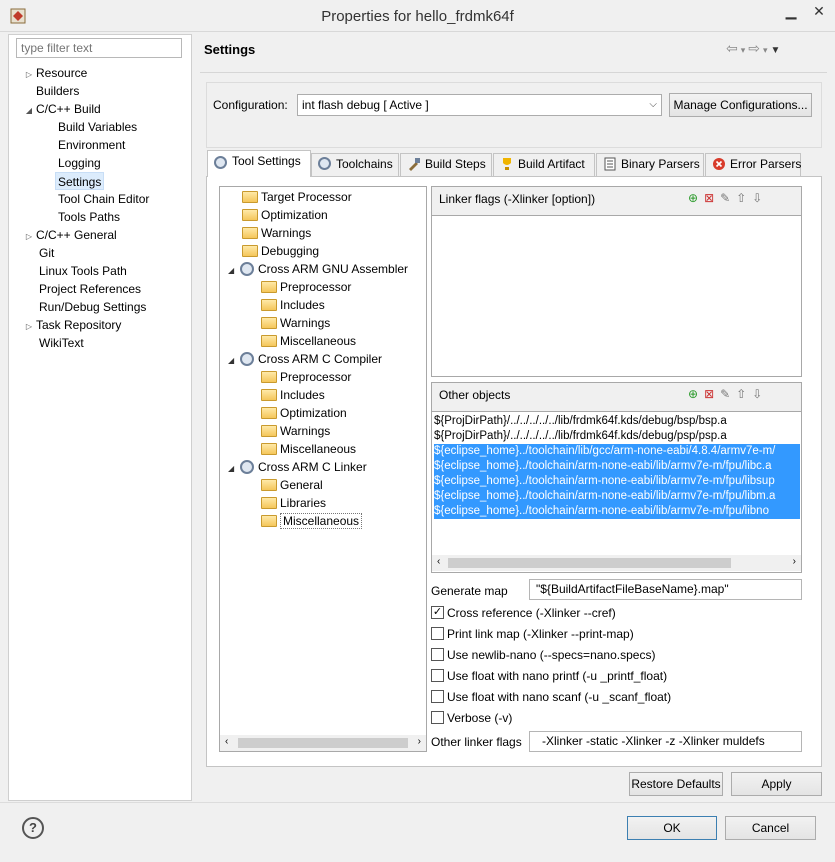 The width and height of the screenshot is (835, 862). What do you see at coordinates (33, 828) in the screenshot?
I see `help-button: ?` at bounding box center [33, 828].